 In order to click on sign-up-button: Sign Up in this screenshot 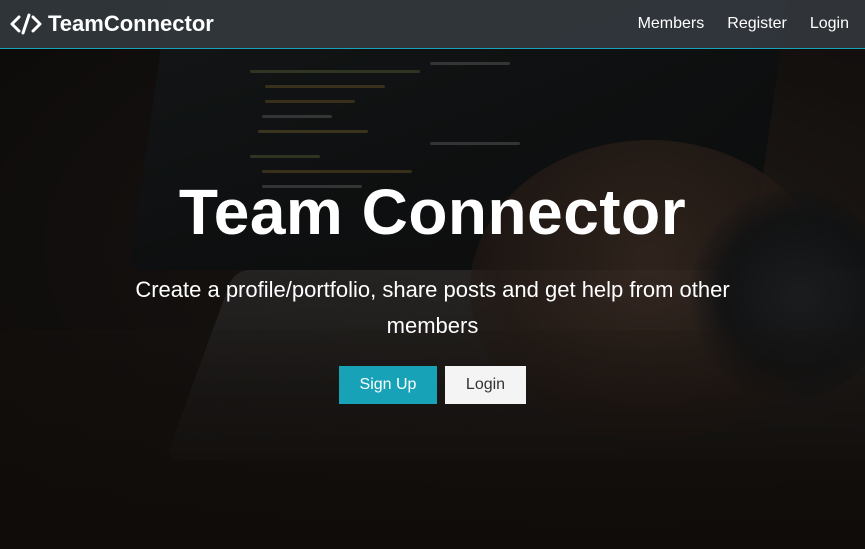, I will do `click(388, 385)`.